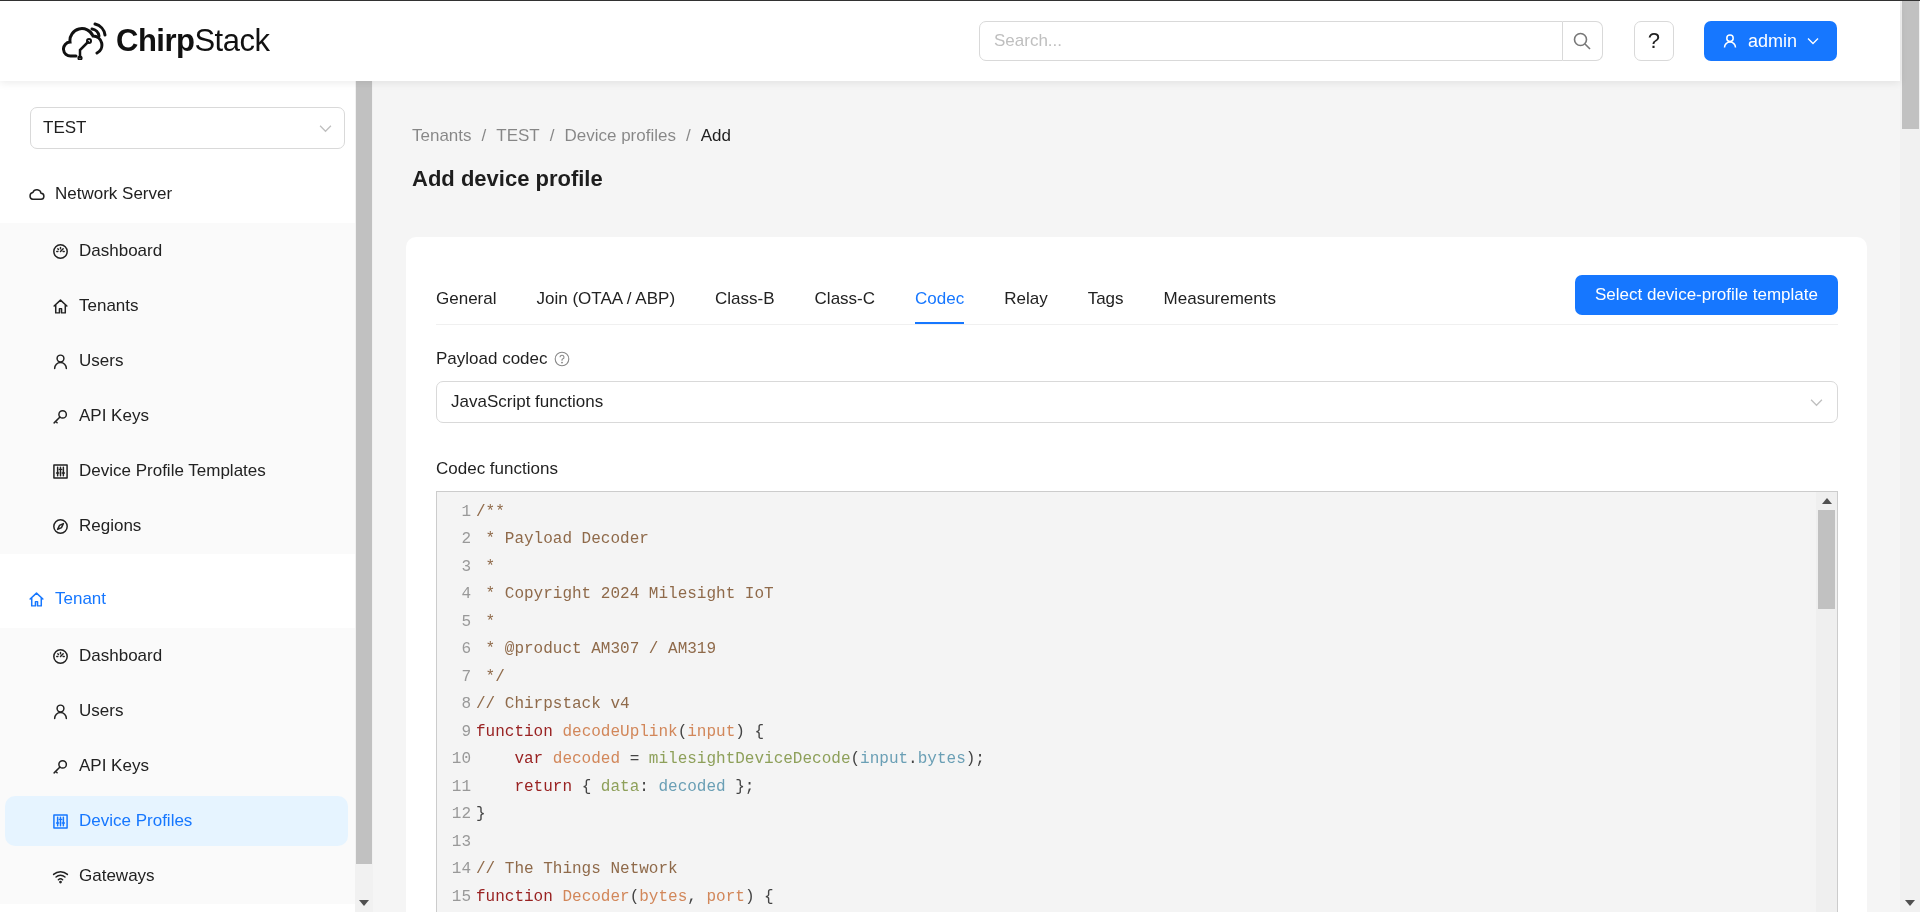 The width and height of the screenshot is (1920, 912). What do you see at coordinates (1813, 41) in the screenshot?
I see `caret-icon` at bounding box center [1813, 41].